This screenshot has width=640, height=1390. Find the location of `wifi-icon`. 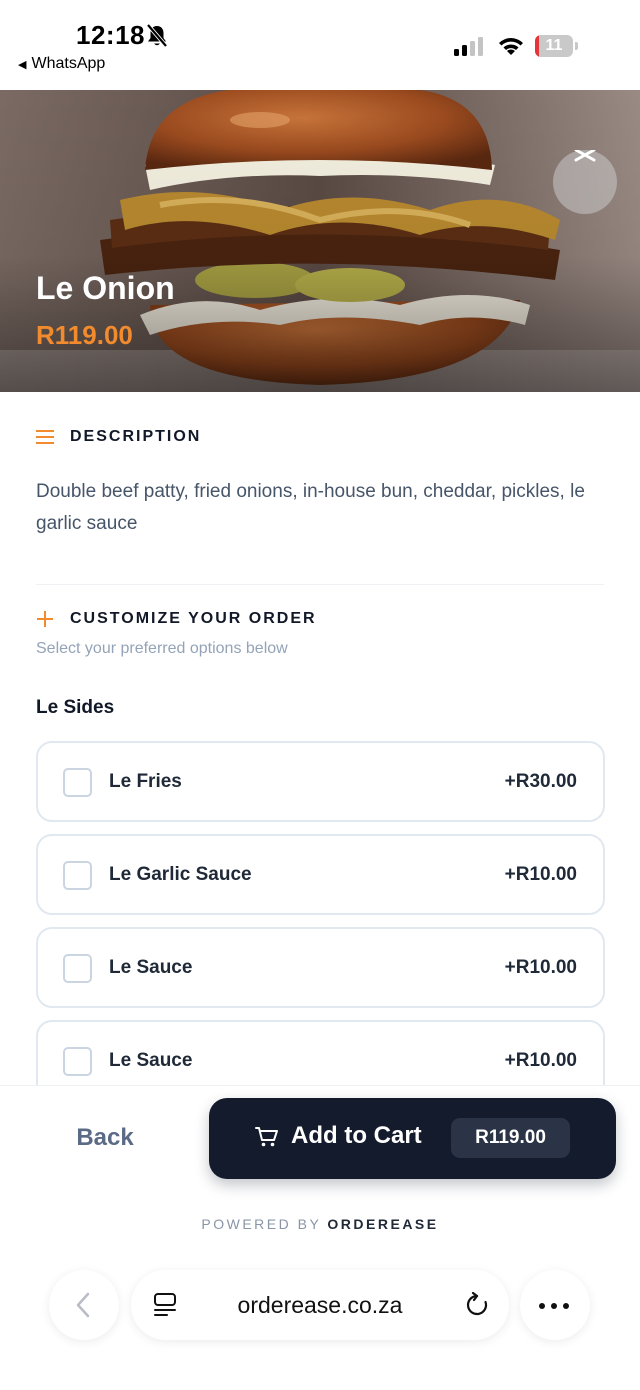

wifi-icon is located at coordinates (511, 46).